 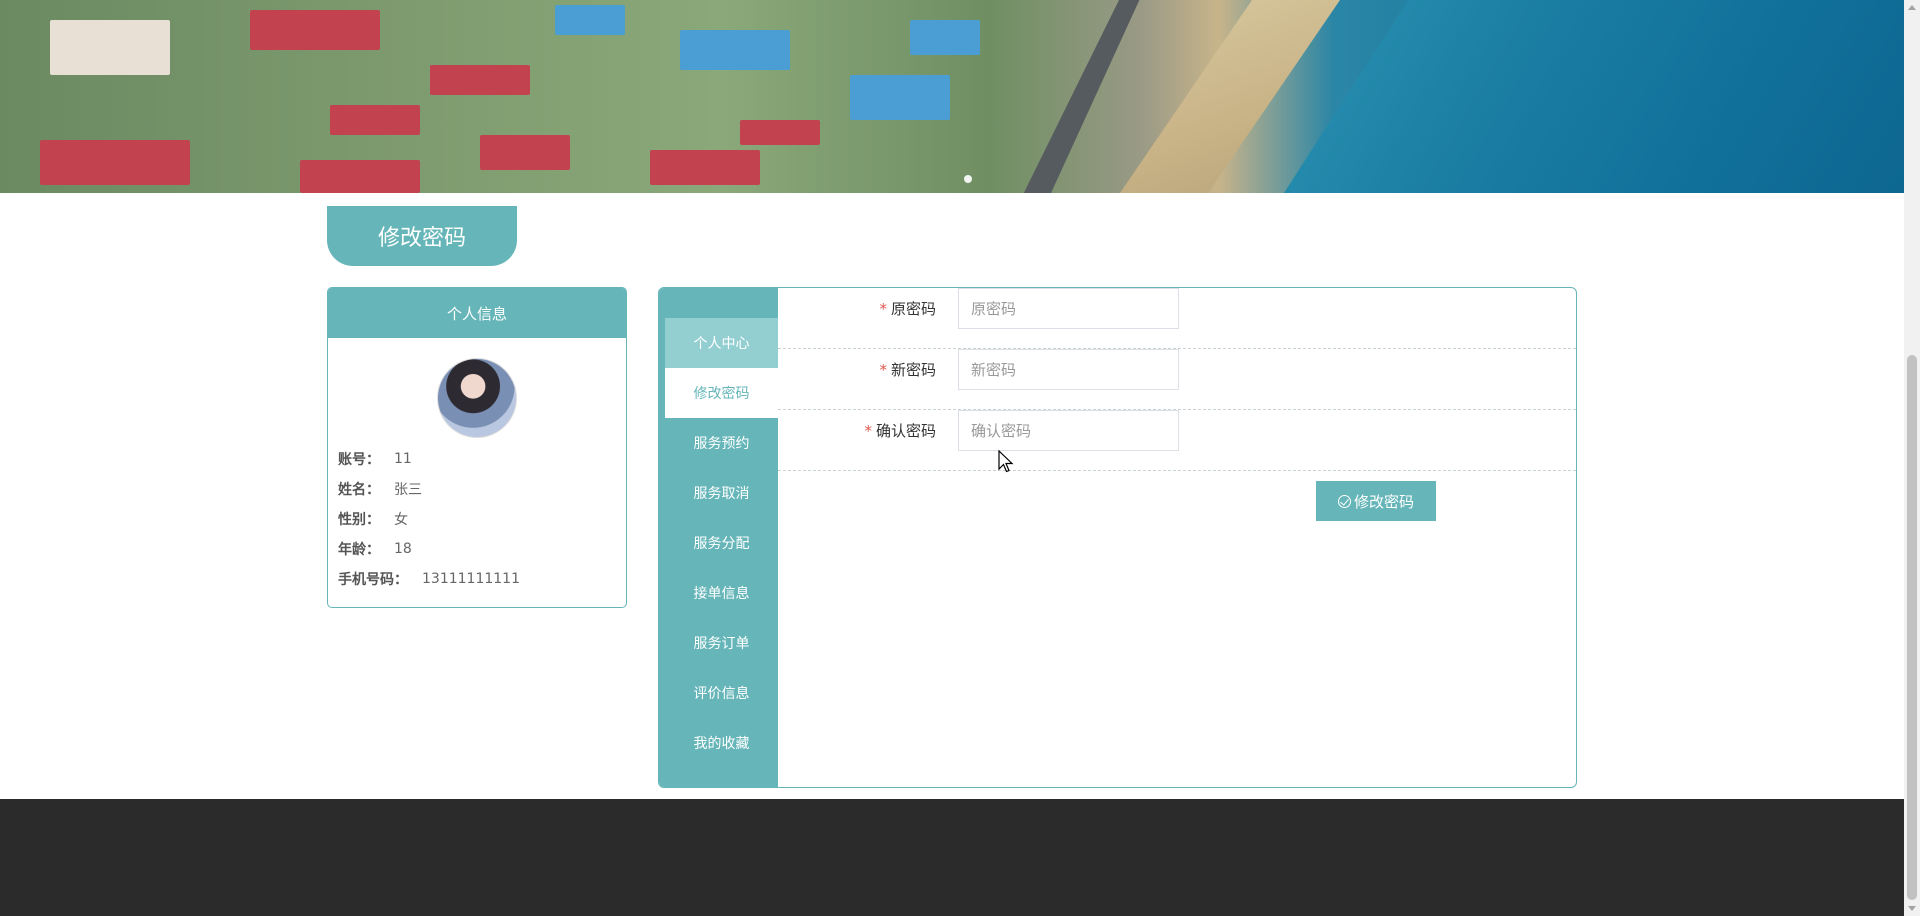 I want to click on profile-value: 女, so click(x=401, y=520).